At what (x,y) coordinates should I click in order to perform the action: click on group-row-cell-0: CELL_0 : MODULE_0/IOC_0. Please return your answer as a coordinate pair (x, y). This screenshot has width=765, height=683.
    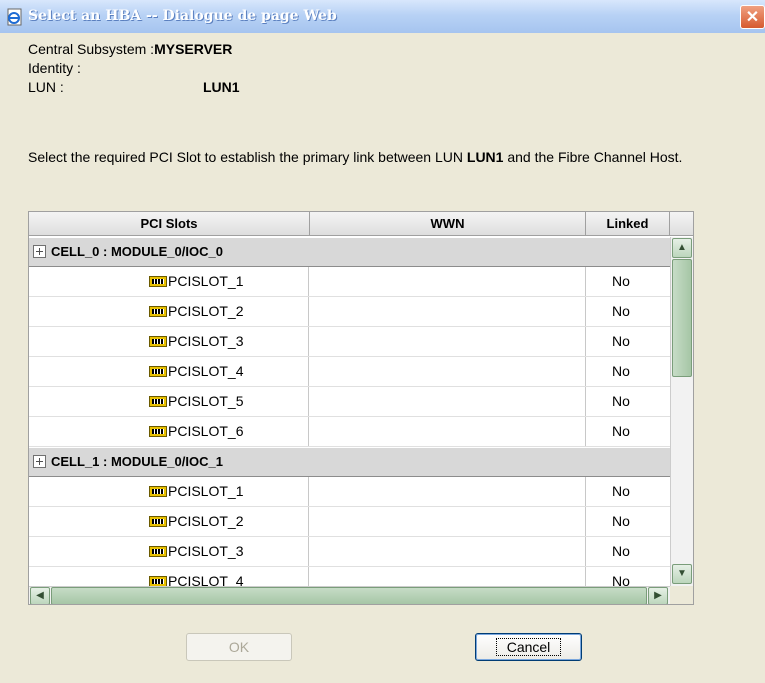
    Looking at the image, I should click on (349, 252).